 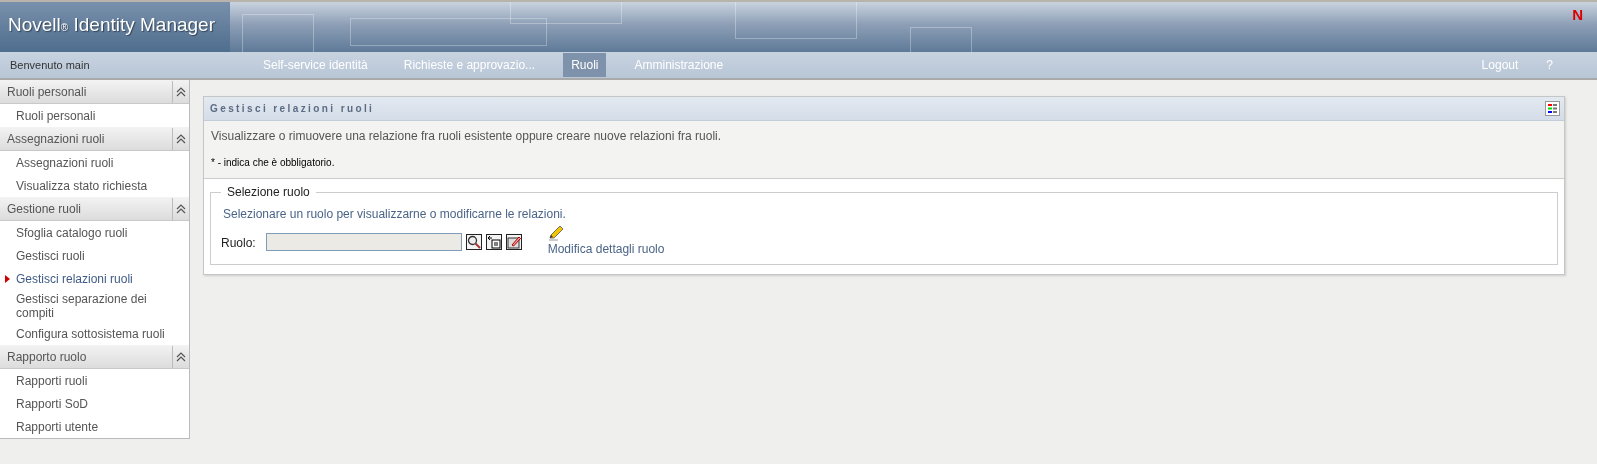 What do you see at coordinates (50, 255) in the screenshot?
I see `sidebar-item: Gestisci ruoli` at bounding box center [50, 255].